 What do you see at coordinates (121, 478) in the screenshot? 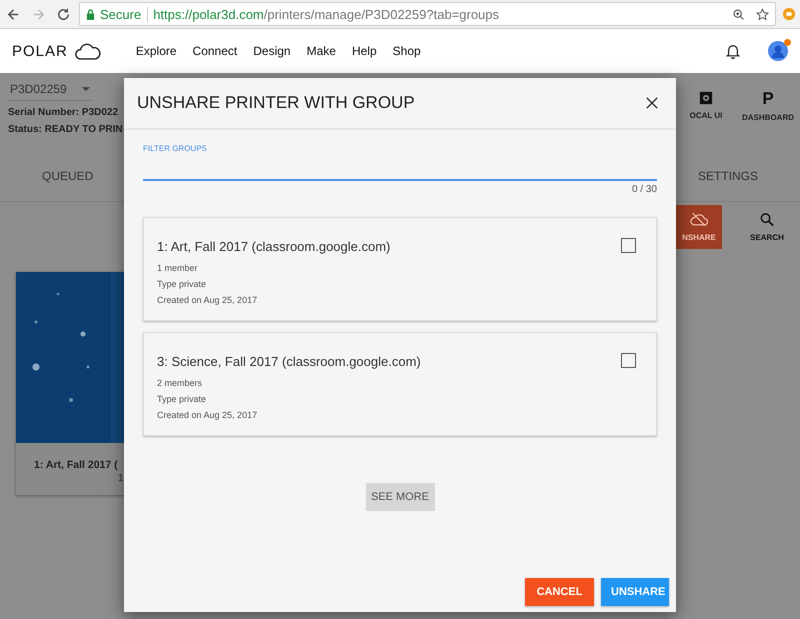
I see `card-subtitle: 1` at bounding box center [121, 478].